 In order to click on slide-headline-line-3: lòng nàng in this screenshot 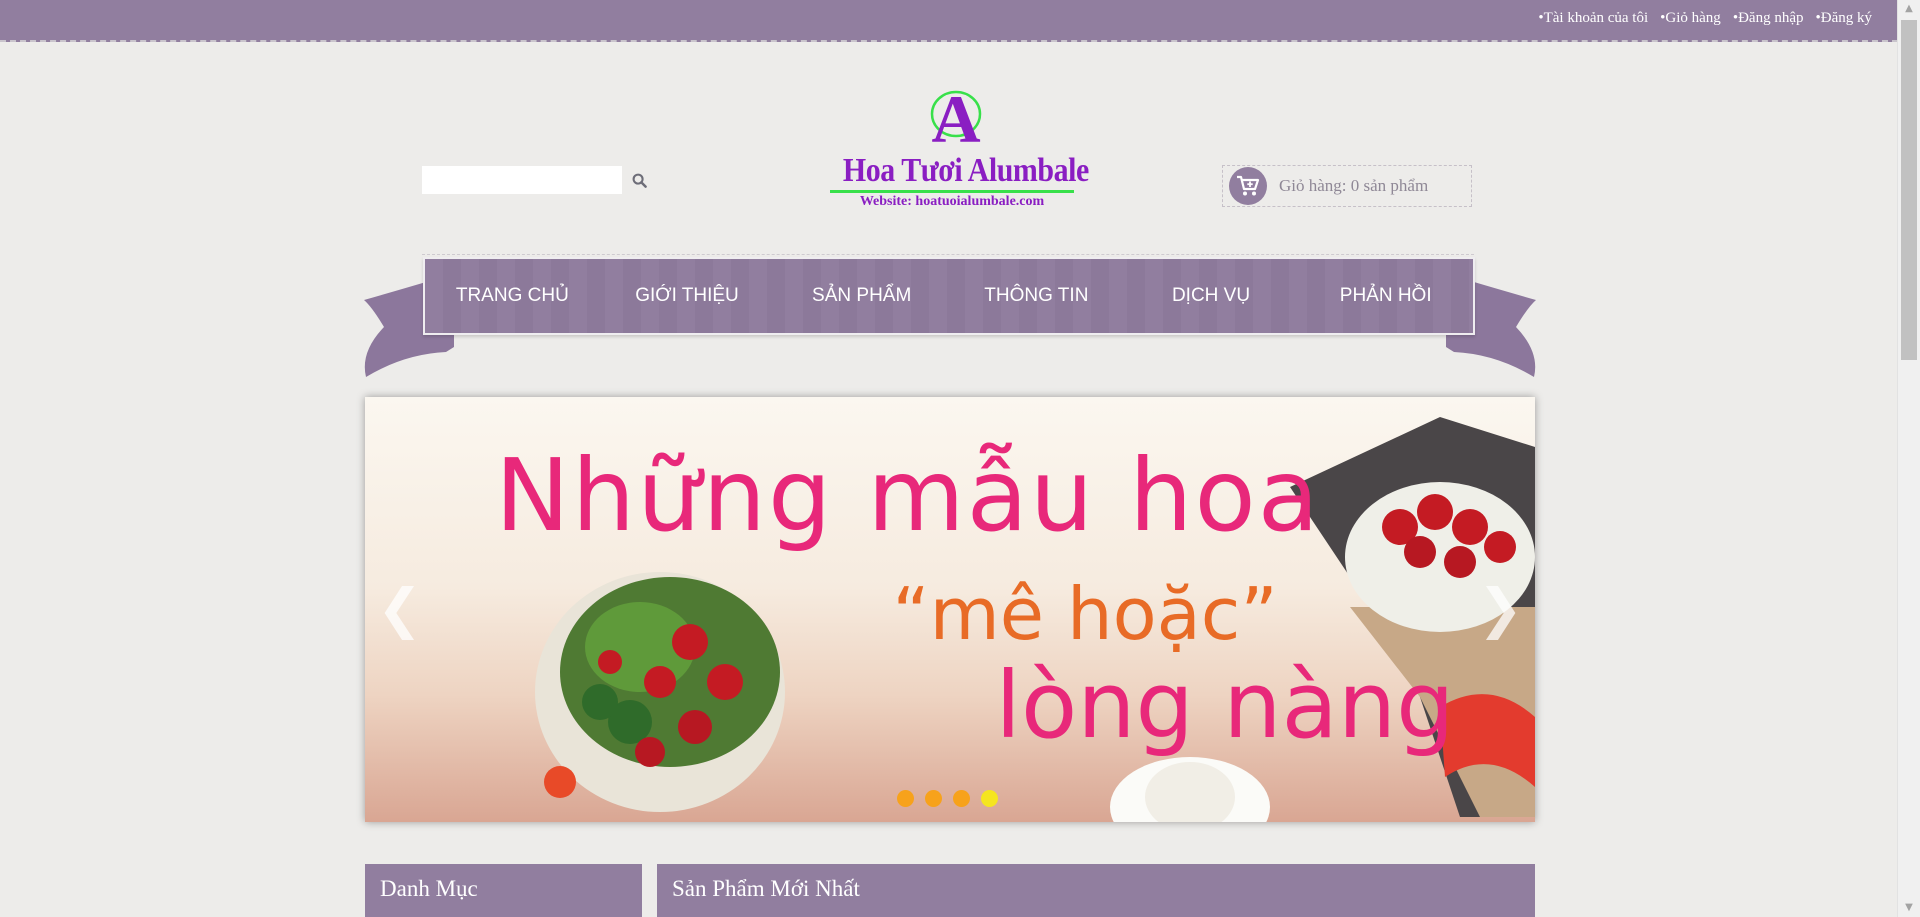, I will do `click(1225, 705)`.